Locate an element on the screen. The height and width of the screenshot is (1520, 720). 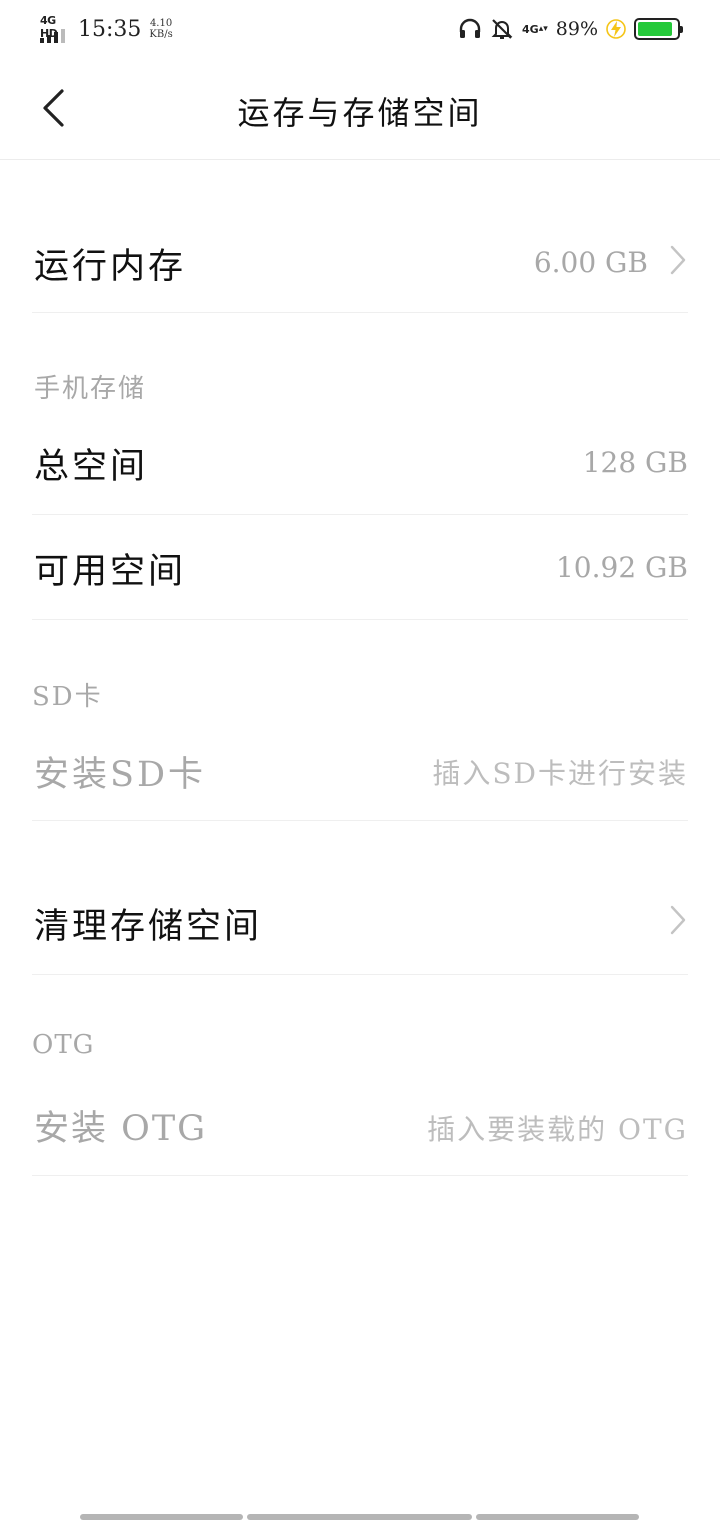
available-space-row: 可用空间 10.92 GB is located at coordinates (360, 567).